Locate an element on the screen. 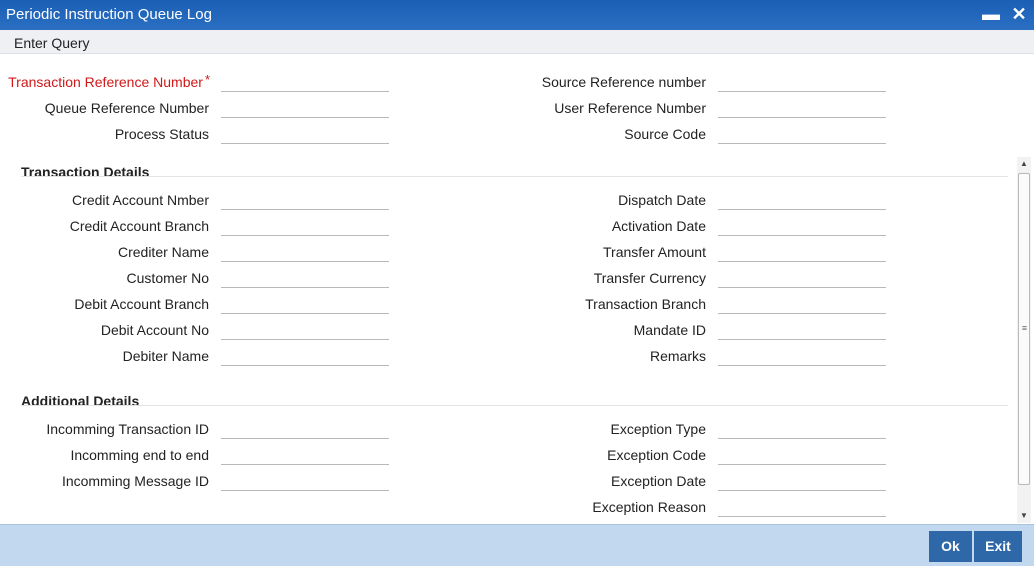 The image size is (1034, 566). title-bar: Periodic Instruction Queue Log ▬ ✕ is located at coordinates (517, 15).